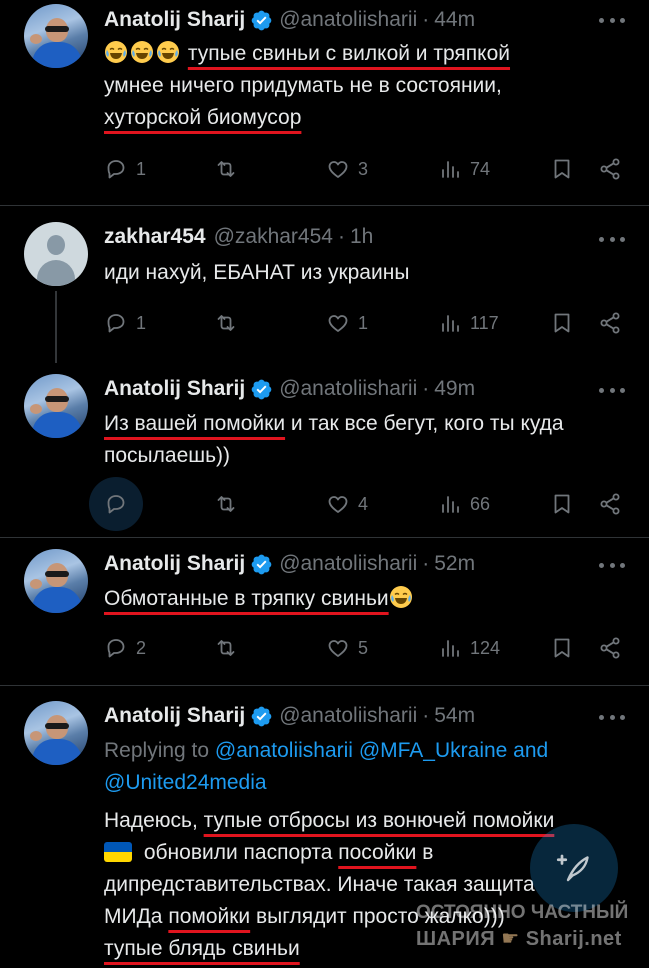 The width and height of the screenshot is (649, 968). I want to click on feather-plus-icon, so click(572, 868).